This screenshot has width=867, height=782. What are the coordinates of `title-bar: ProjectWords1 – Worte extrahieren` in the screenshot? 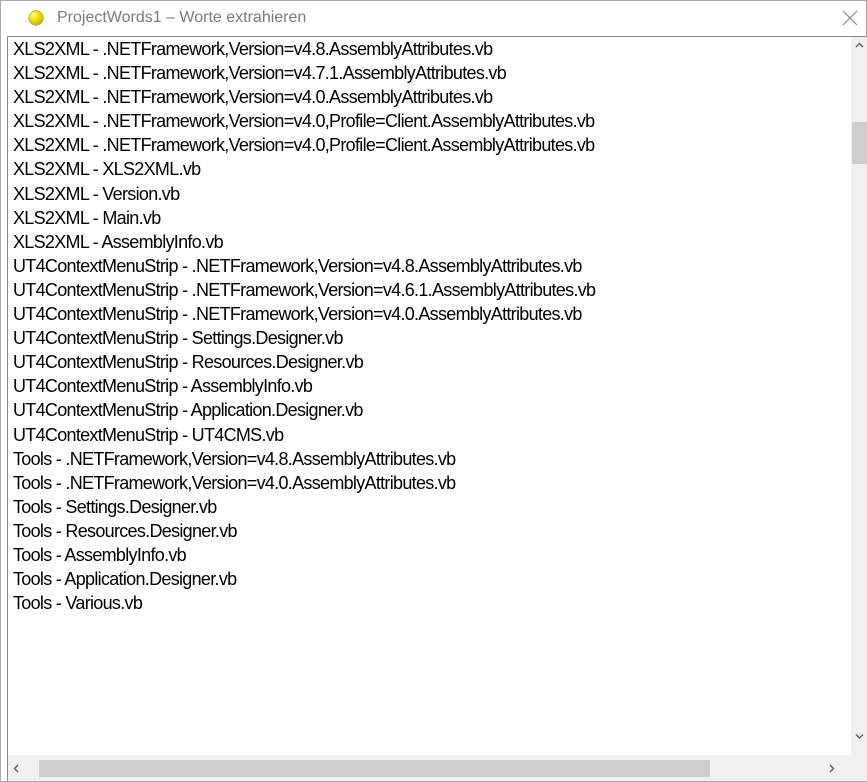 It's located at (433, 18).